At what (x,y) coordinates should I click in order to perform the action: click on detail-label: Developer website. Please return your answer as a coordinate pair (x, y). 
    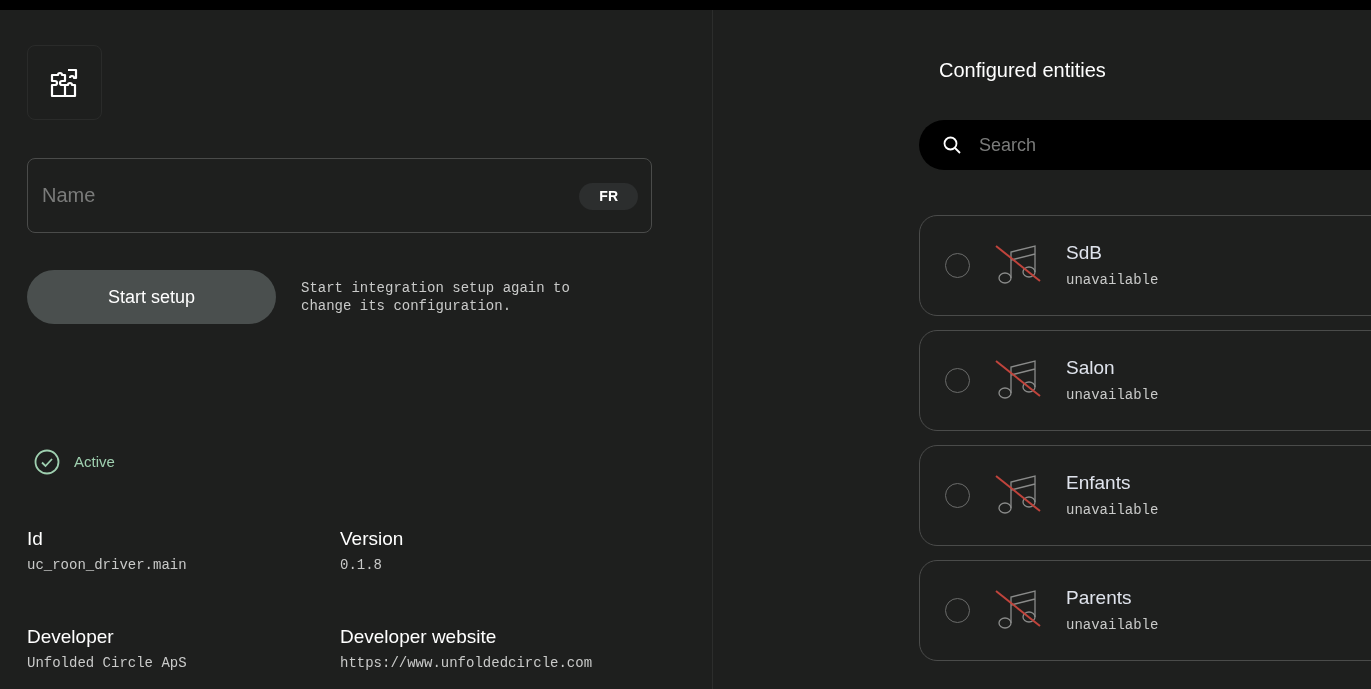
    Looking at the image, I should click on (419, 637).